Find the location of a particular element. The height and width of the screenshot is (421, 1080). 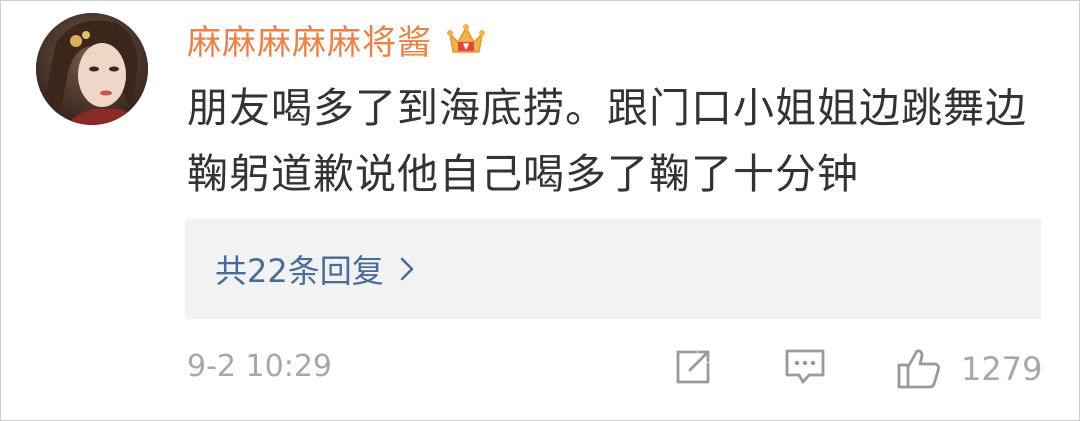

thumbs-up-icon is located at coordinates (918, 369).